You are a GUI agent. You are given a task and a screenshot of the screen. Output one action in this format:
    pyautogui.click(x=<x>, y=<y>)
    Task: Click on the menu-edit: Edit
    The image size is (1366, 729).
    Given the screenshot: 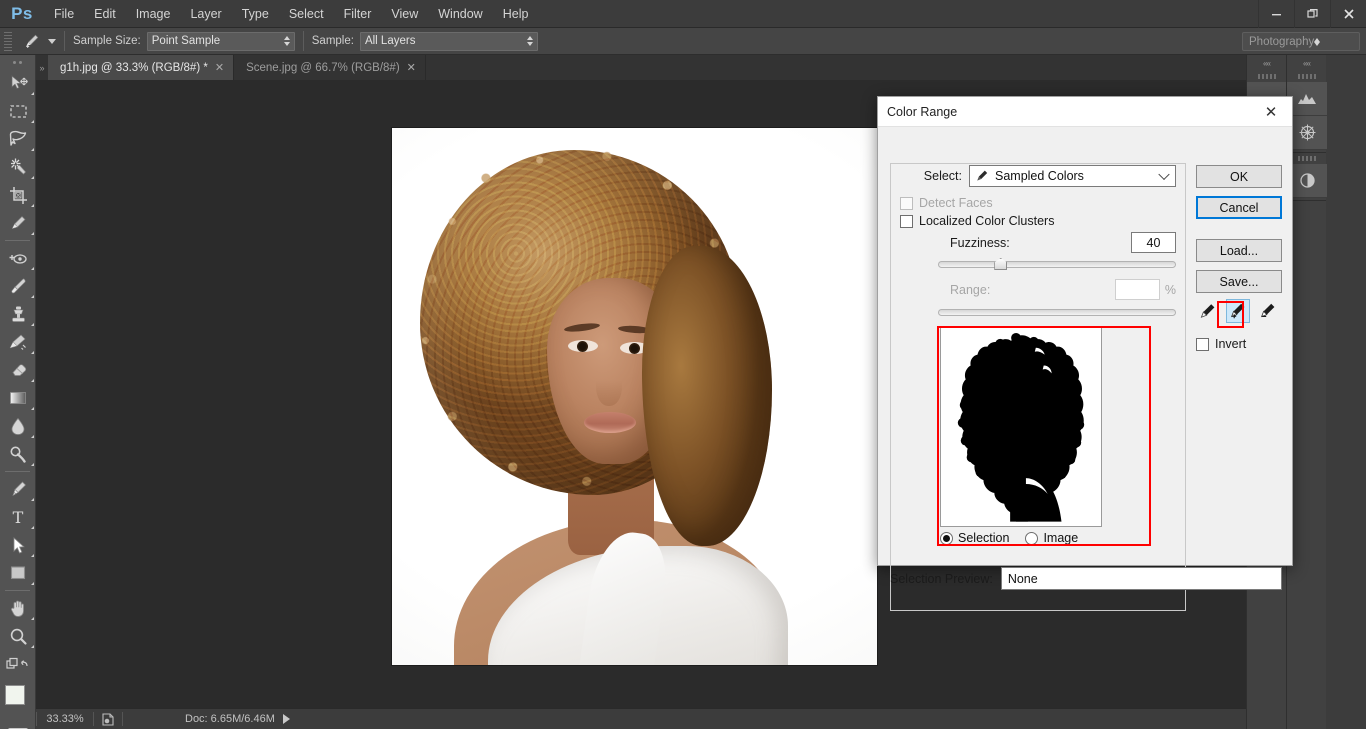 What is the action you would take?
    pyautogui.click(x=105, y=14)
    